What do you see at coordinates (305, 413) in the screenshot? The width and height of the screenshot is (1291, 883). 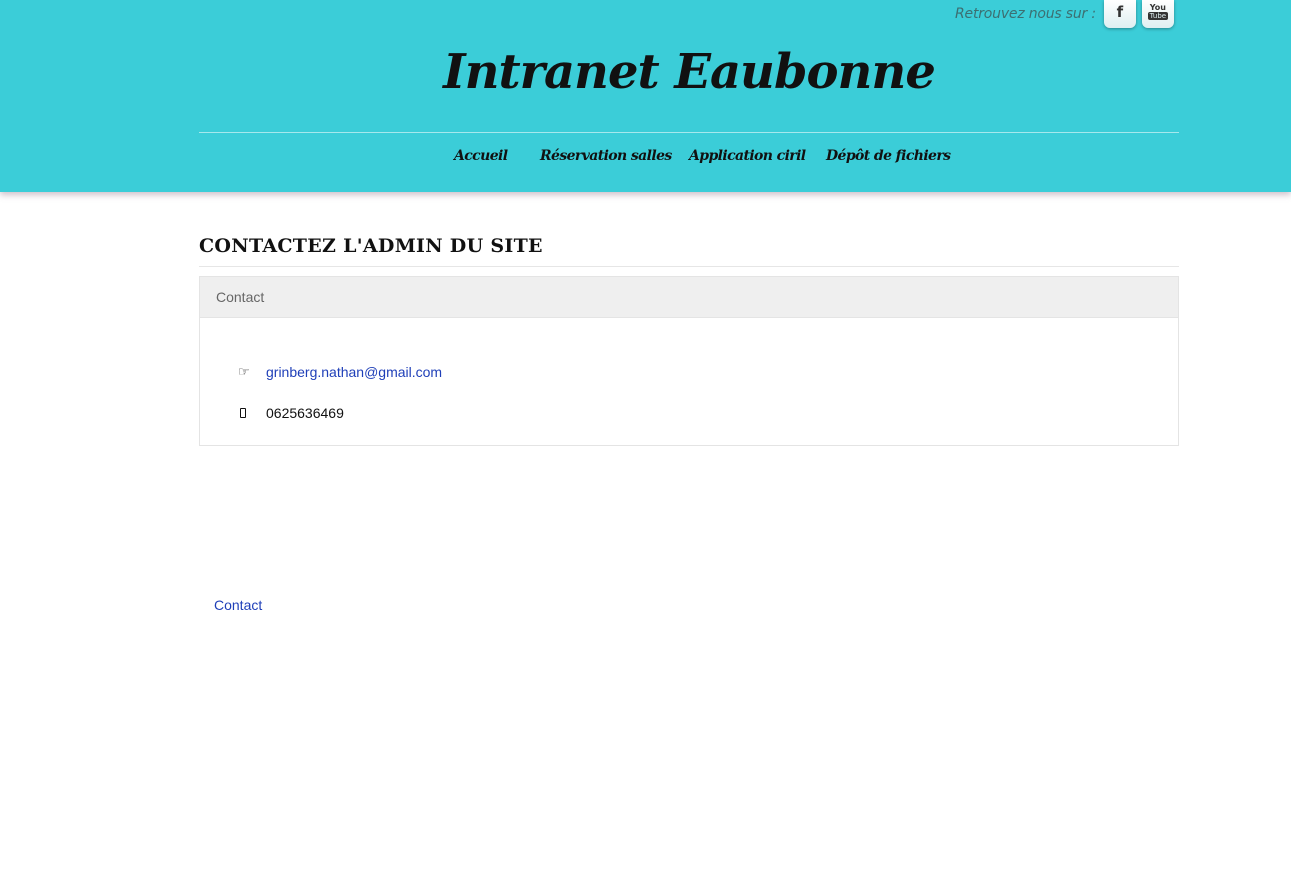 I see `phone-number: 0625636469` at bounding box center [305, 413].